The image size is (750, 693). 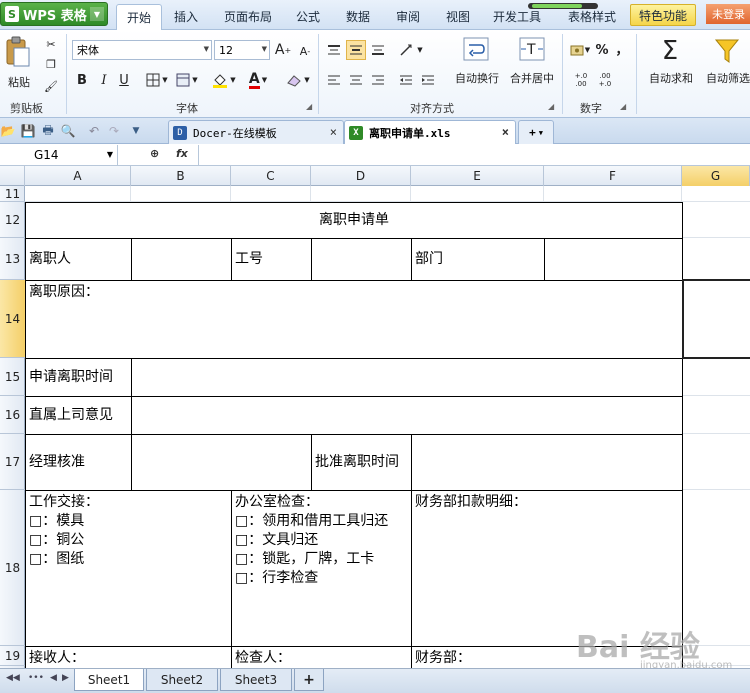 What do you see at coordinates (478, 259) in the screenshot?
I see `department-label-cell: 部门` at bounding box center [478, 259].